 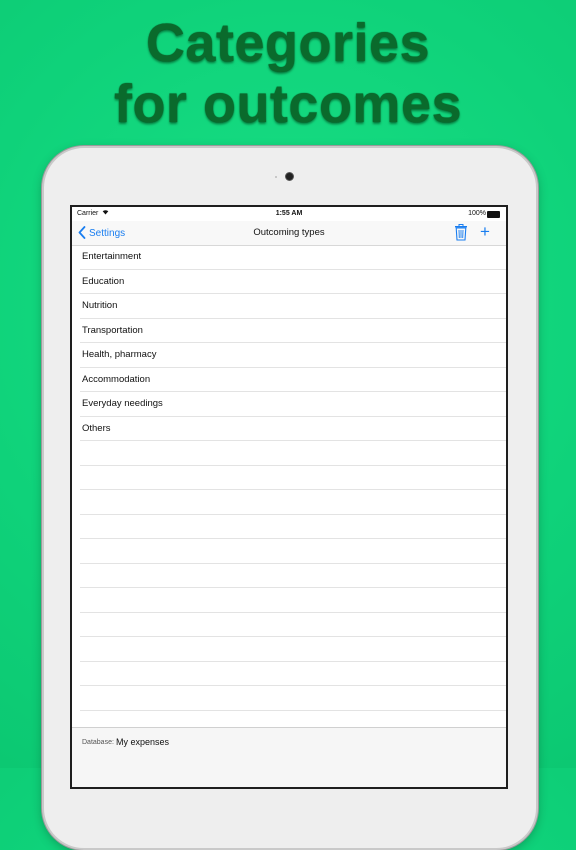 I want to click on page-title: Outcoming types, so click(x=289, y=232).